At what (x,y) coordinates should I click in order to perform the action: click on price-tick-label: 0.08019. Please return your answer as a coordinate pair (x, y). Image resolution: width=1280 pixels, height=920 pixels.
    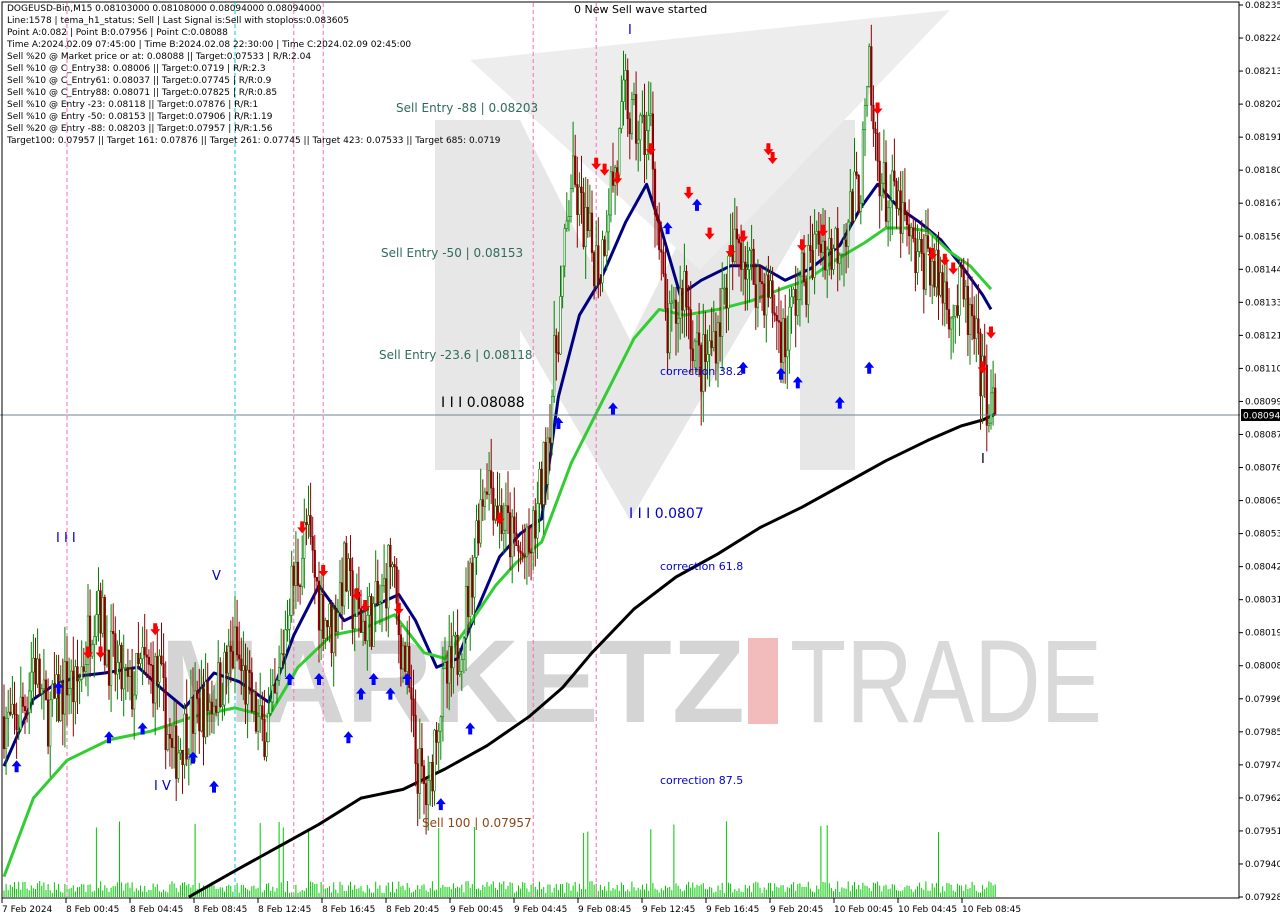
    Looking at the image, I should click on (1262, 634).